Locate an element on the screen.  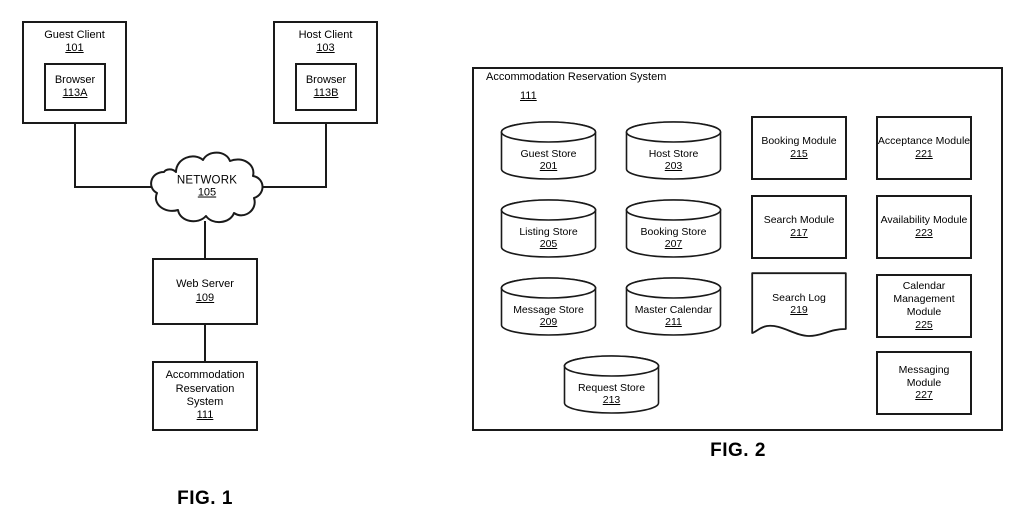
host-client-label: Host Client is located at coordinates (325, 35).